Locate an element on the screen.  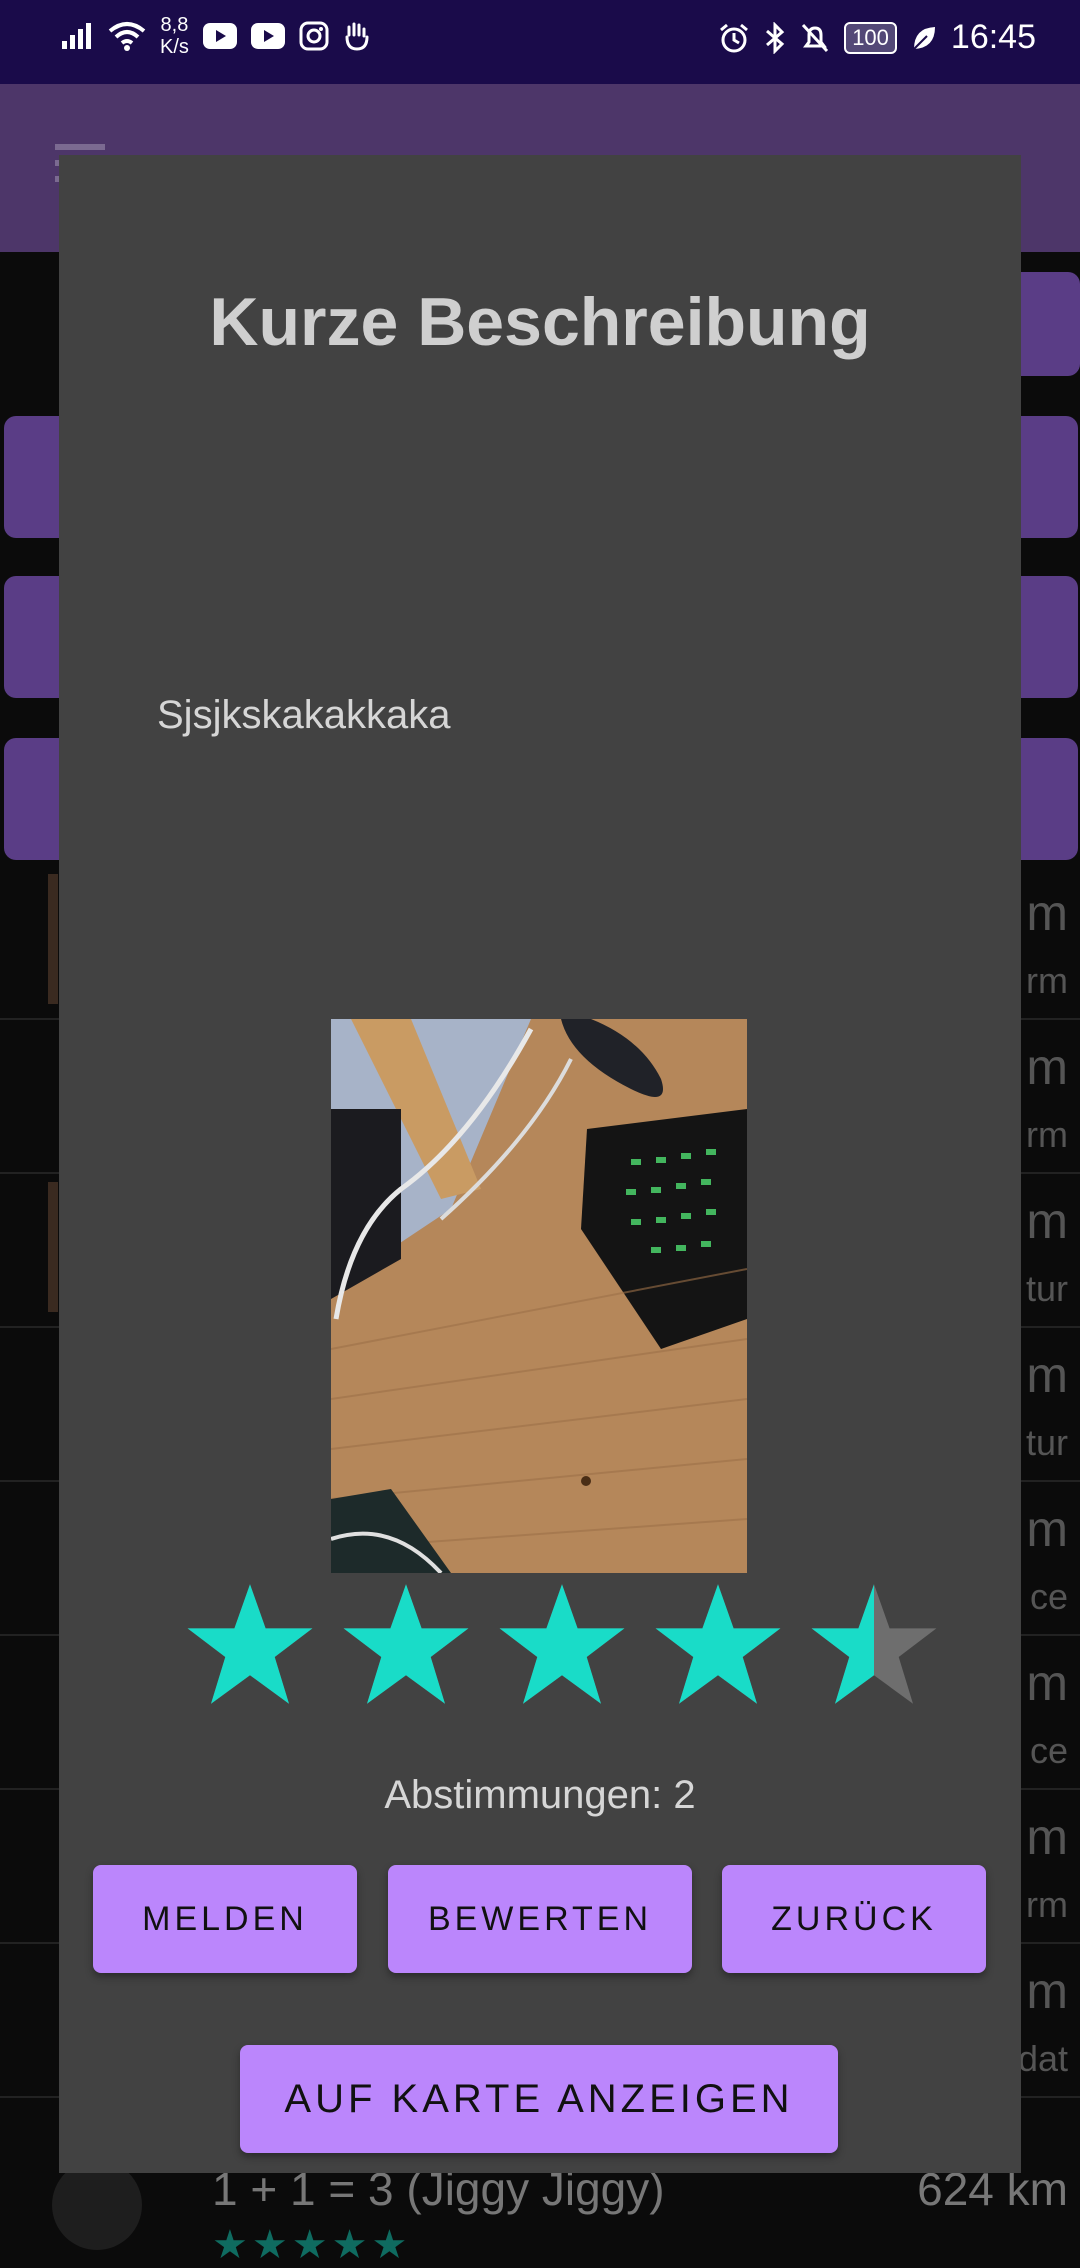
report-button: MELDEN is located at coordinates (225, 1919).